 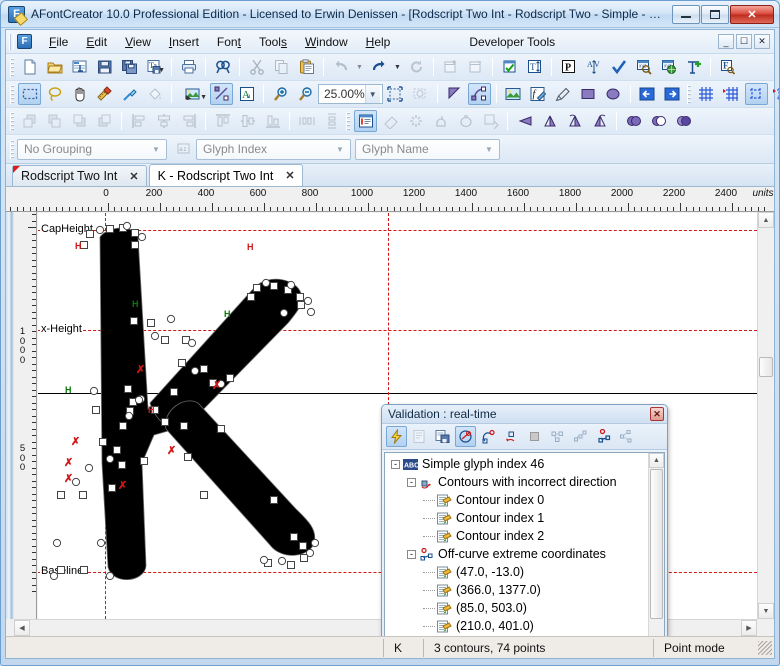 I want to click on tree-root-item: - ABC Simple glyph index 46, so click(x=516, y=464).